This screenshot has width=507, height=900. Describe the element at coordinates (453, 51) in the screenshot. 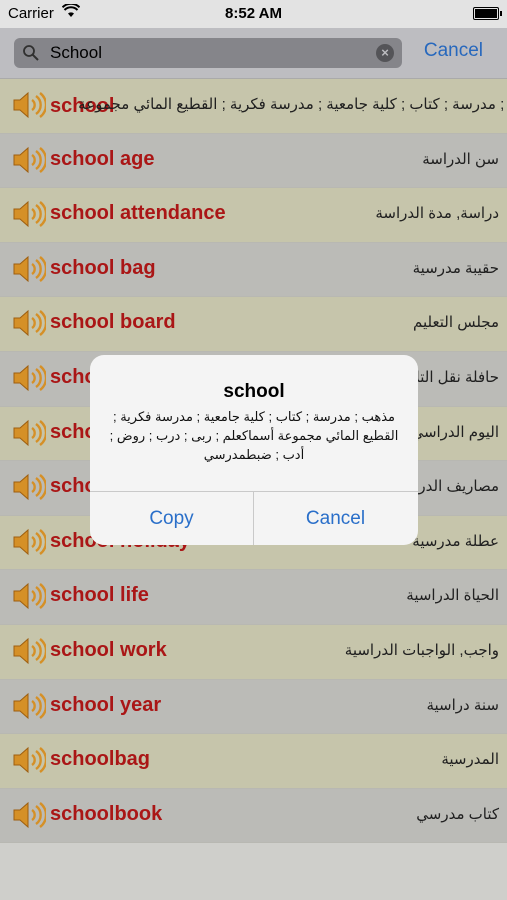

I see `search-cancel-button: Cancel` at that location.